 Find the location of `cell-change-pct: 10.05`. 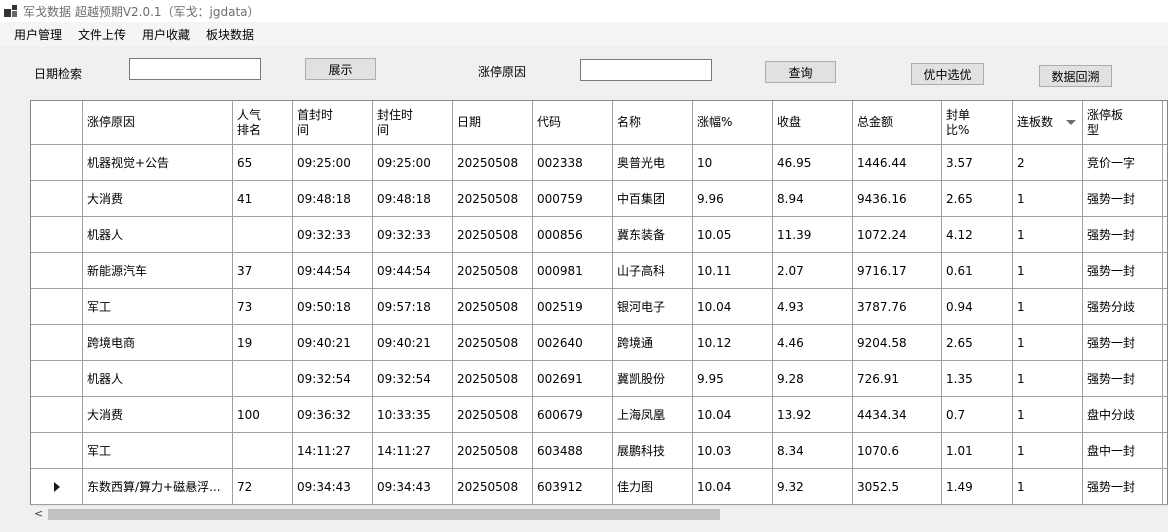

cell-change-pct: 10.05 is located at coordinates (733, 235).